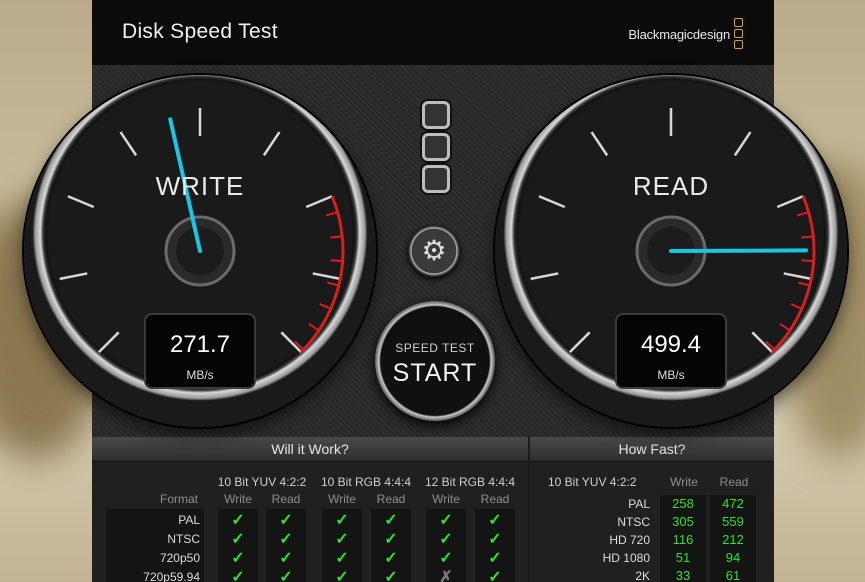 This screenshot has height=582, width=865. I want to click on start-button: SPEED TEST START, so click(435, 361).